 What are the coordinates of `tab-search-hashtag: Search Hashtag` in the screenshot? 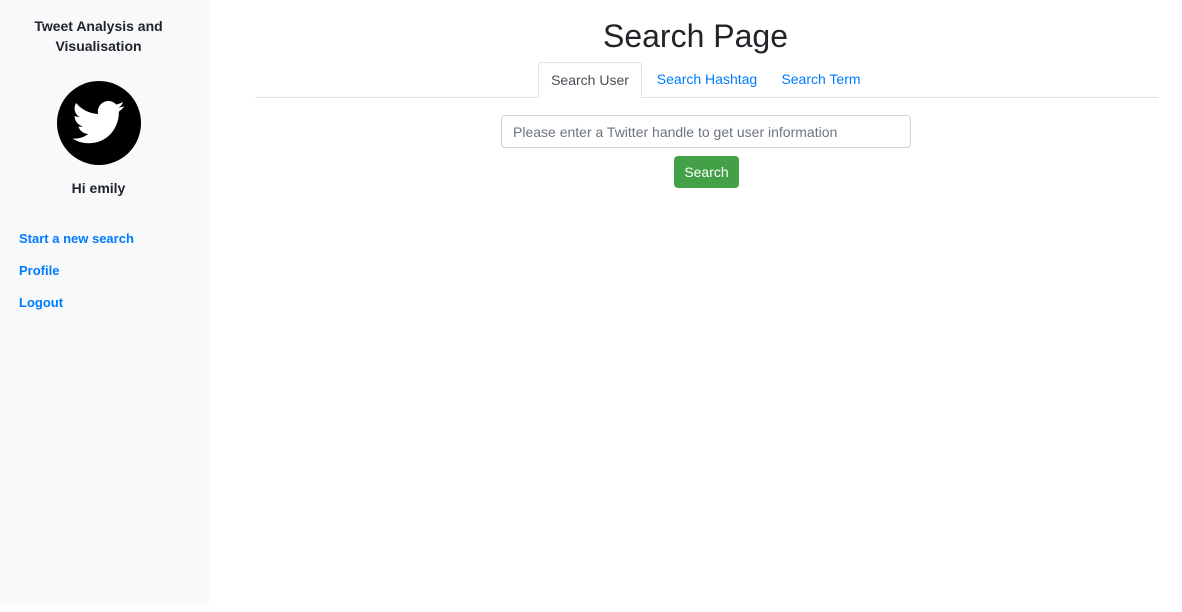 It's located at (707, 80).